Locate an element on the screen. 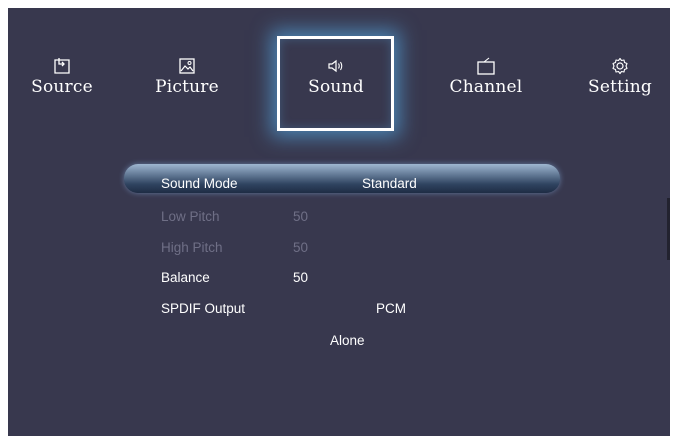 The height and width of the screenshot is (438, 678). sound-mode-label: Sound Mode is located at coordinates (199, 183).